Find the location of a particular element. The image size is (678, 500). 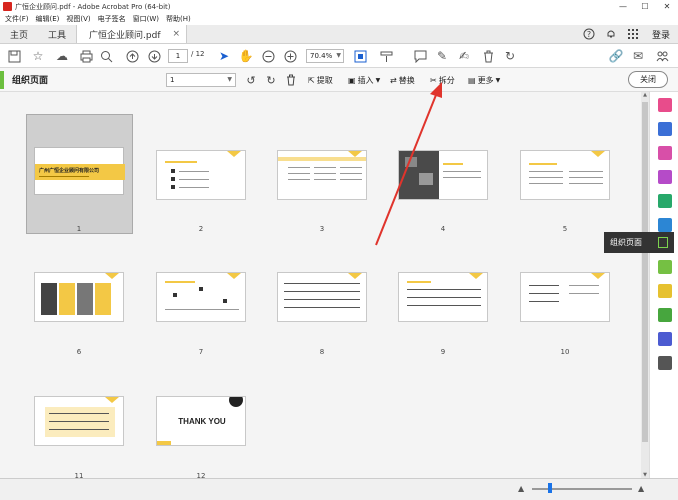

protect-icon is located at coordinates (665, 339).